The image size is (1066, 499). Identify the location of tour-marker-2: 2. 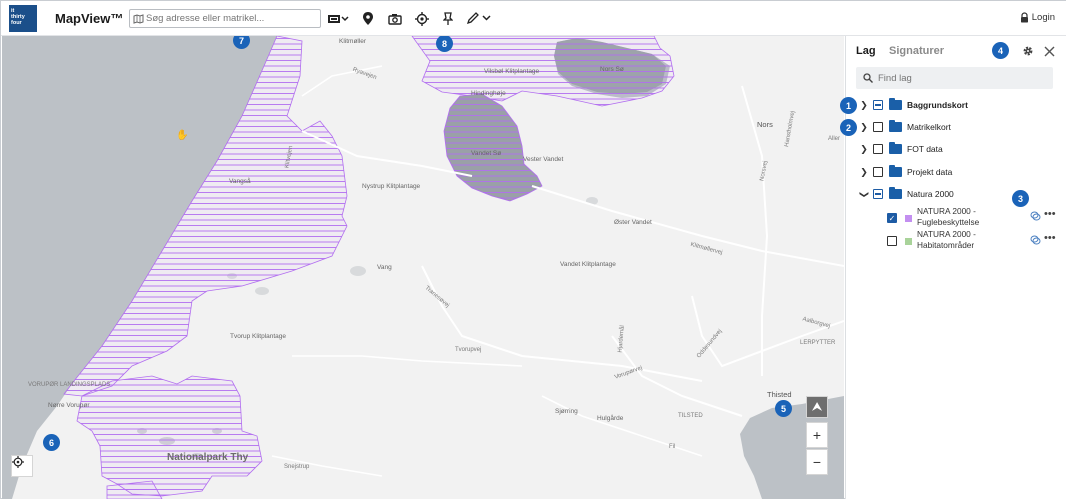
(848, 127).